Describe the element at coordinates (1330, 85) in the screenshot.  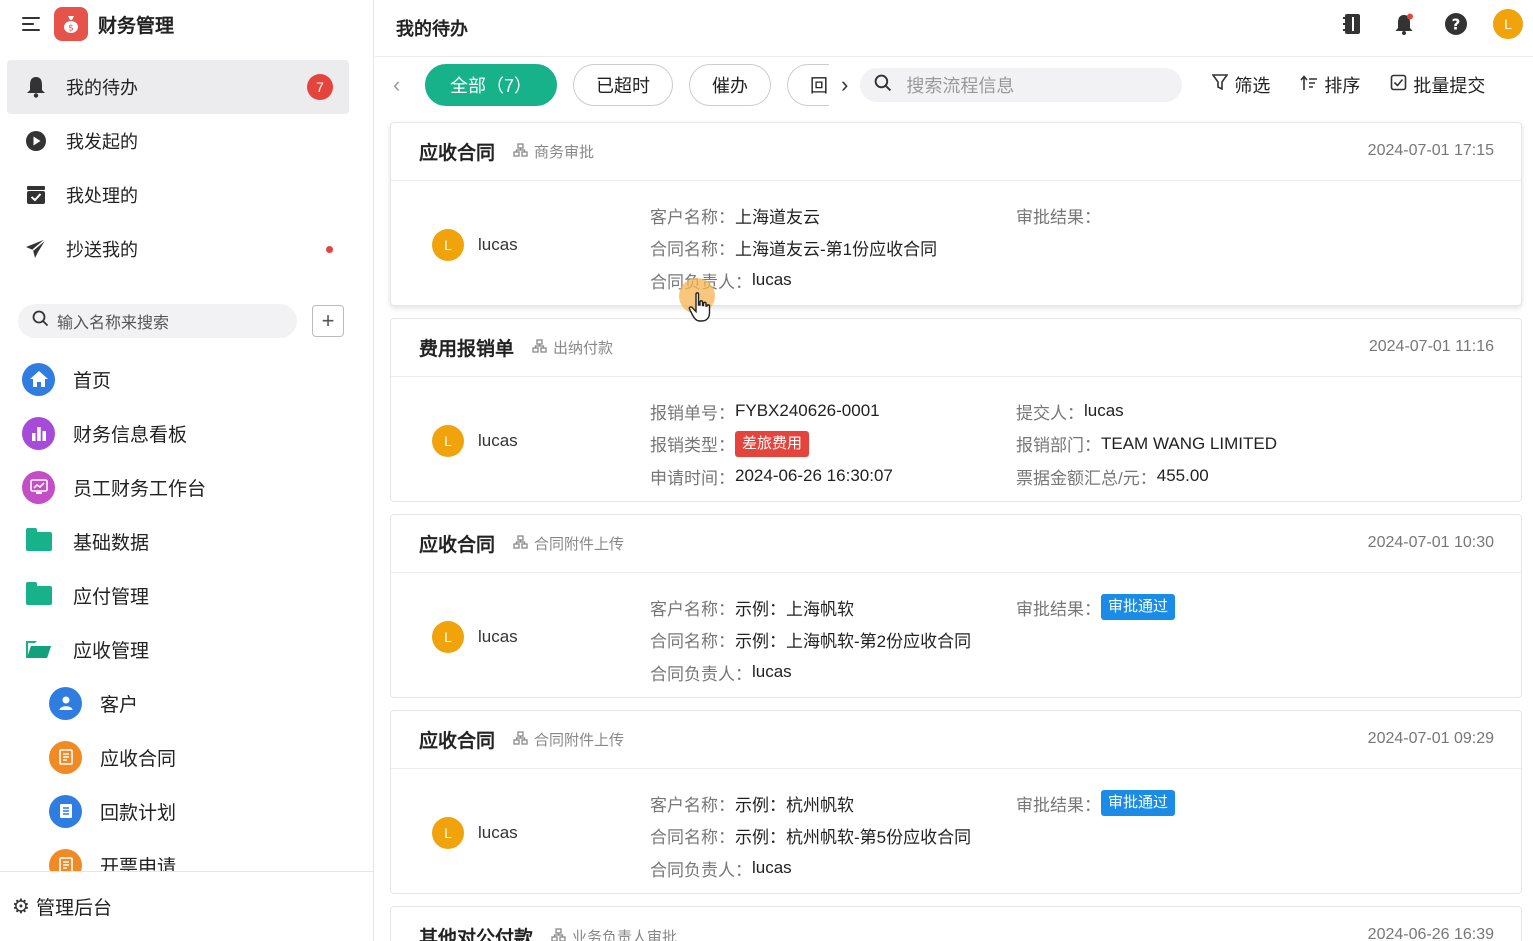
I see `sort-button: 排序` at that location.